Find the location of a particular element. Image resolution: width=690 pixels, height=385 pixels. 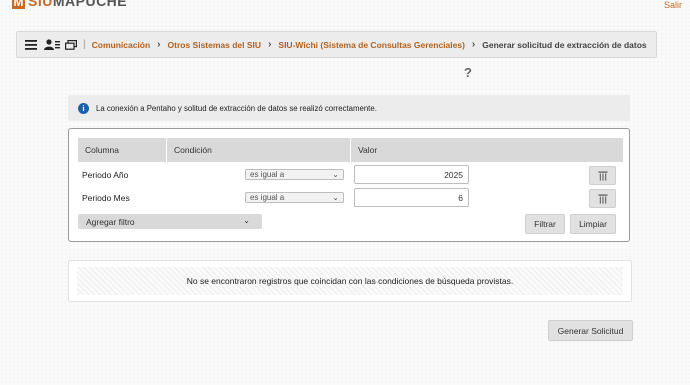

logo-text: SIUMAPUCHE is located at coordinates (77, 4).